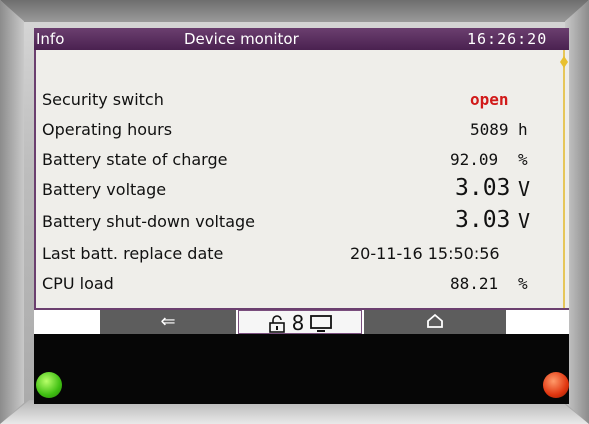  Describe the element at coordinates (78, 283) in the screenshot. I see `row-label: CPU load` at that location.